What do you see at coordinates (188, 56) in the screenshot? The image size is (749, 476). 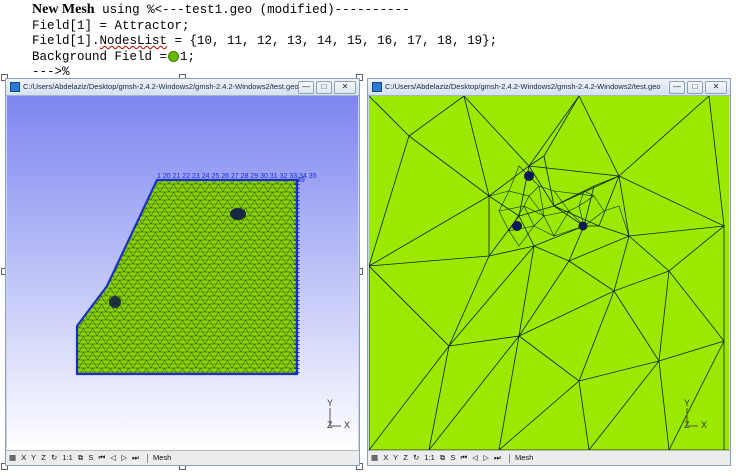 I see `code-line4-rest: 1;` at bounding box center [188, 56].